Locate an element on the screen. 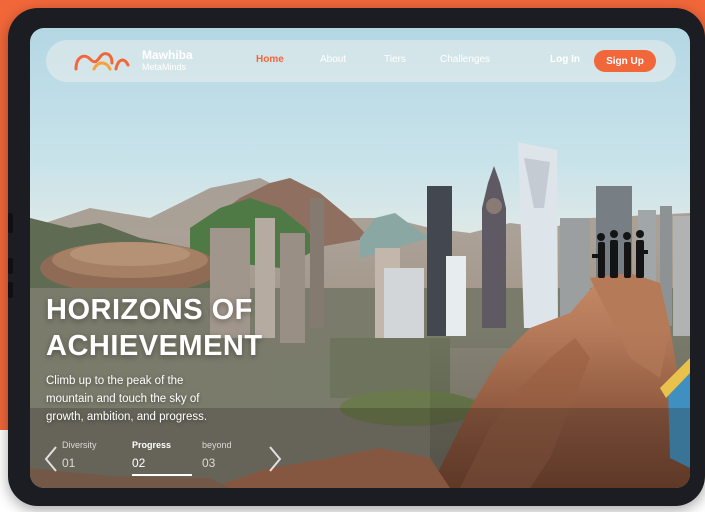 The width and height of the screenshot is (705, 512). brand: Mawhiba MetaMinds is located at coordinates (167, 61).